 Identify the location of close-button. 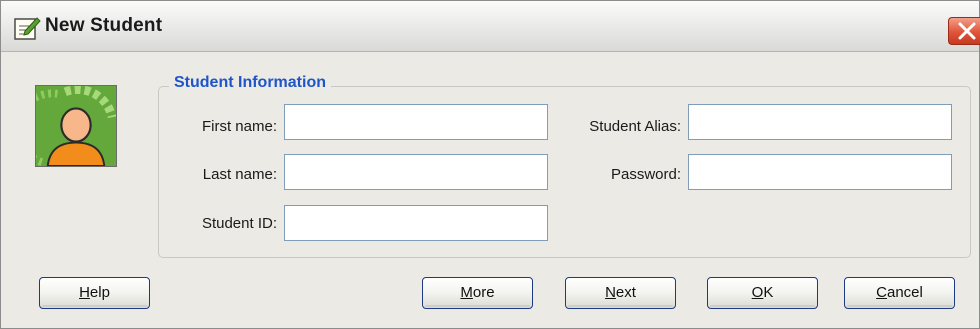
(964, 31).